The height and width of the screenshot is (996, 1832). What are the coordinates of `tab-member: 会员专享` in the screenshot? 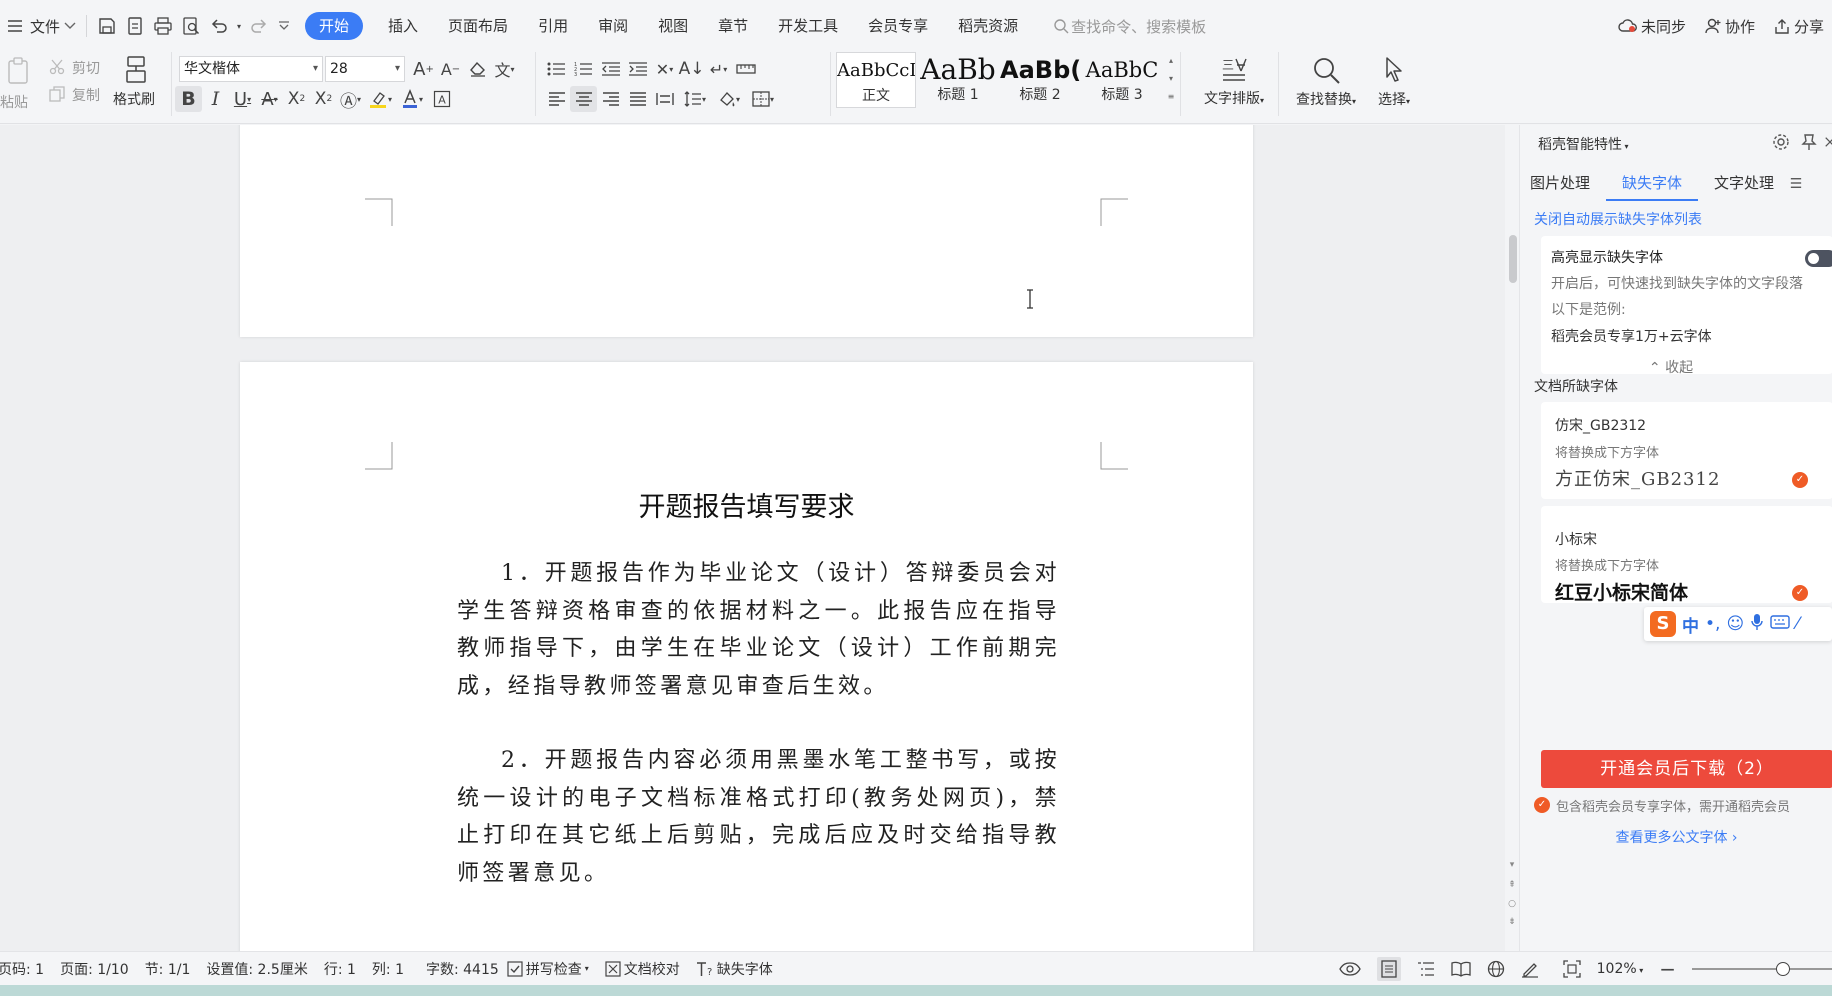 It's located at (898, 26).